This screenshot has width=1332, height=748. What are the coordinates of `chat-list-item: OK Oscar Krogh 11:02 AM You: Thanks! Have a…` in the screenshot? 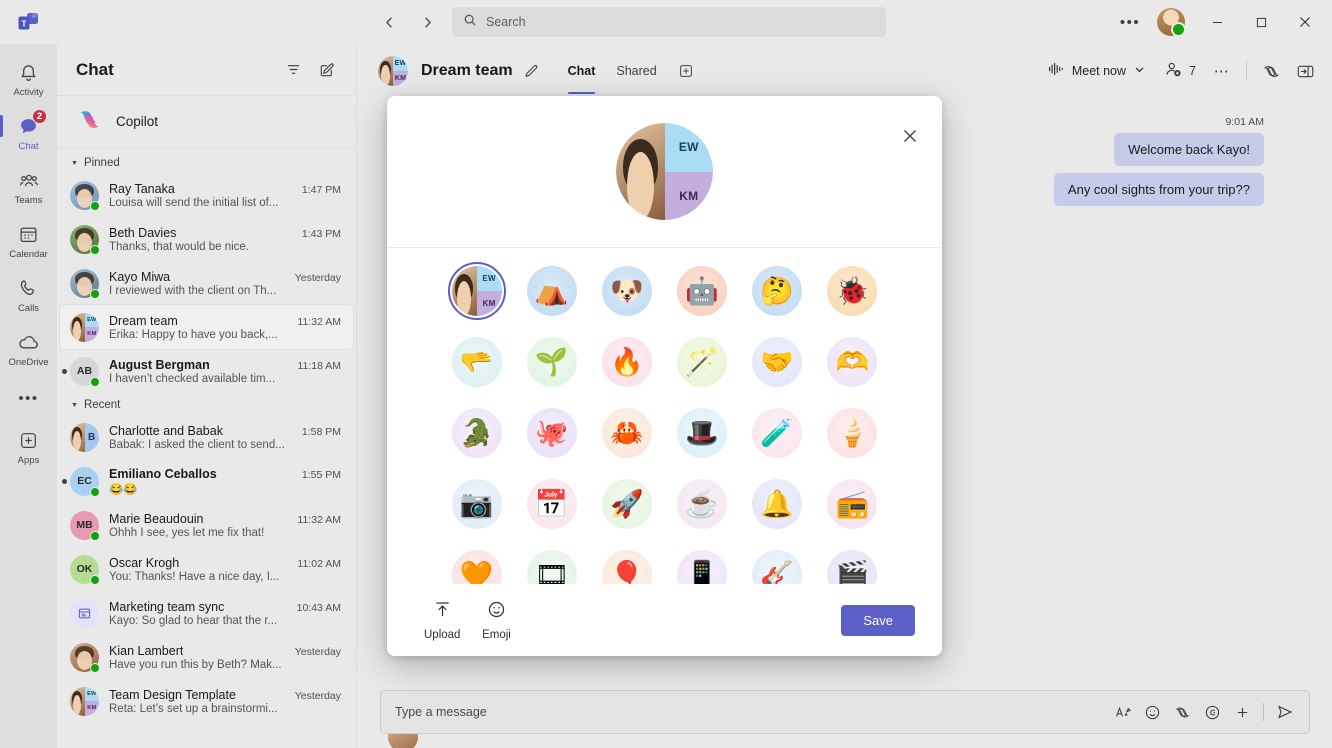 It's located at (206, 569).